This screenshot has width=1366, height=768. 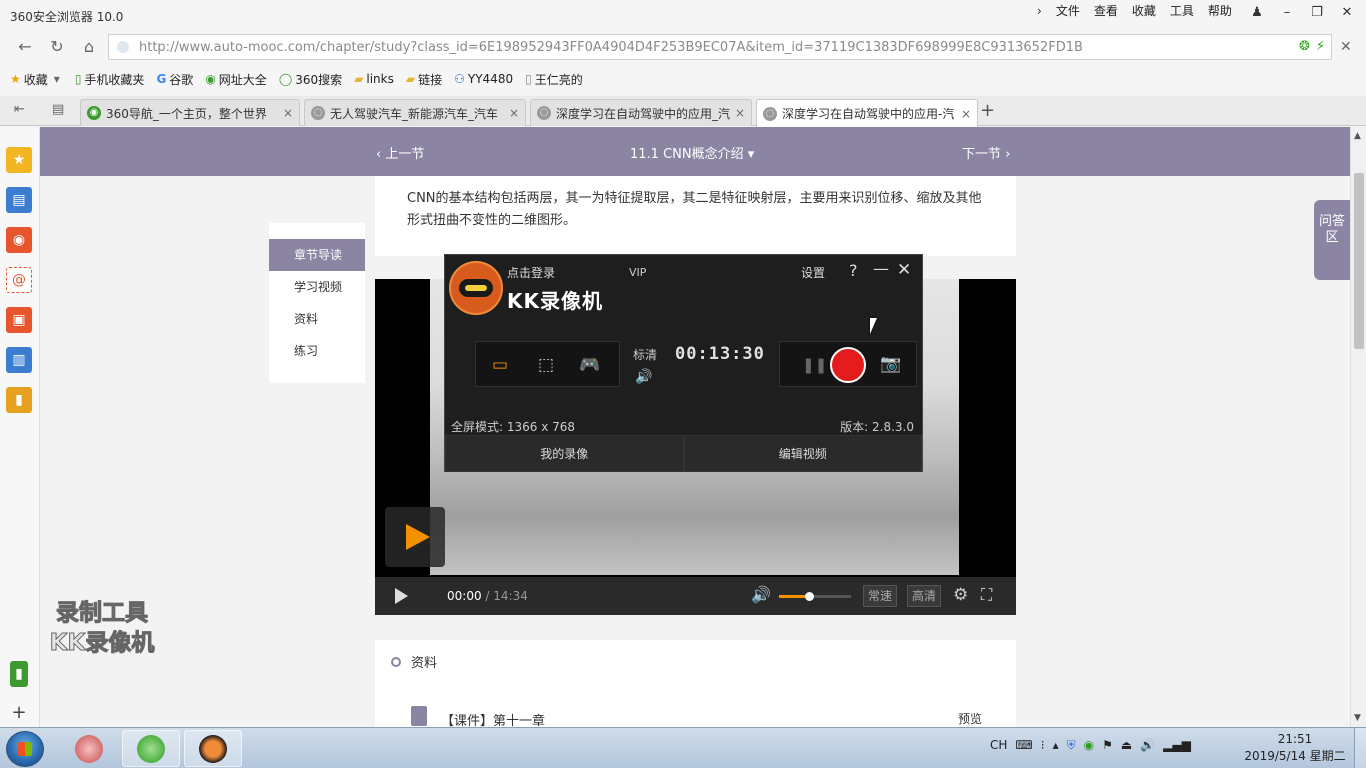 What do you see at coordinates (761, 594) in the screenshot?
I see `volume-icon: 🔊` at bounding box center [761, 594].